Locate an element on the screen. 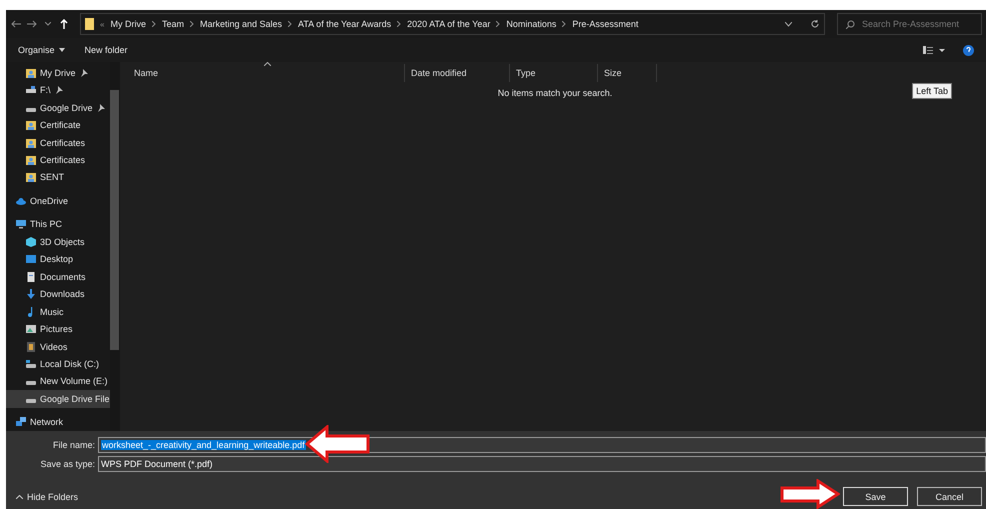 This screenshot has height=509, width=986. cloud-icon is located at coordinates (21, 201).